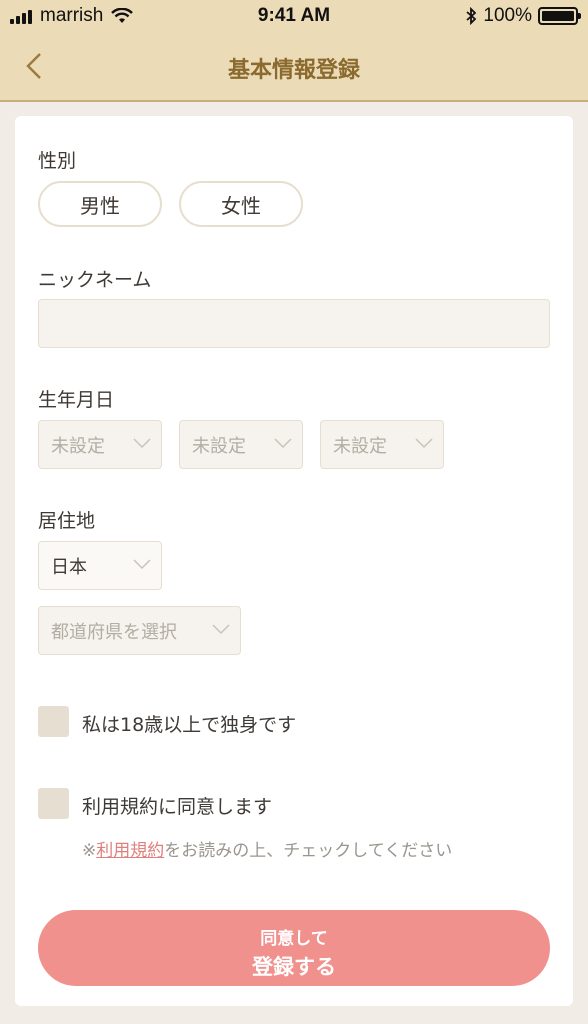  What do you see at coordinates (69, 567) in the screenshot?
I see `country-value: 日本` at bounding box center [69, 567].